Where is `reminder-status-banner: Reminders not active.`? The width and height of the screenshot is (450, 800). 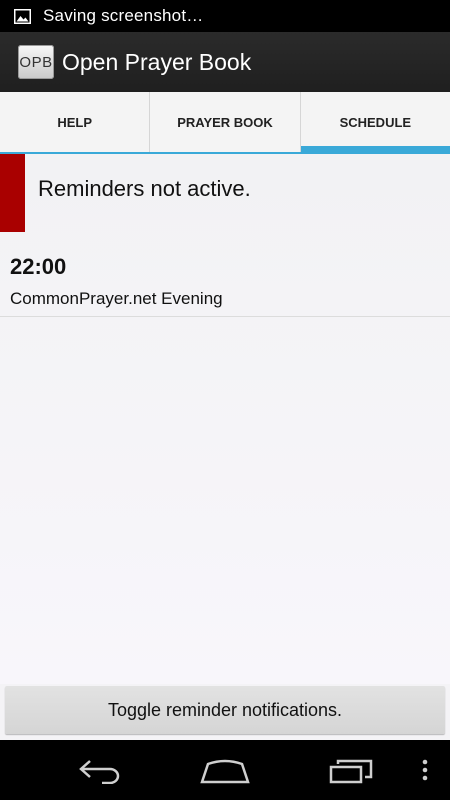 reminder-status-banner: Reminders not active. is located at coordinates (225, 193).